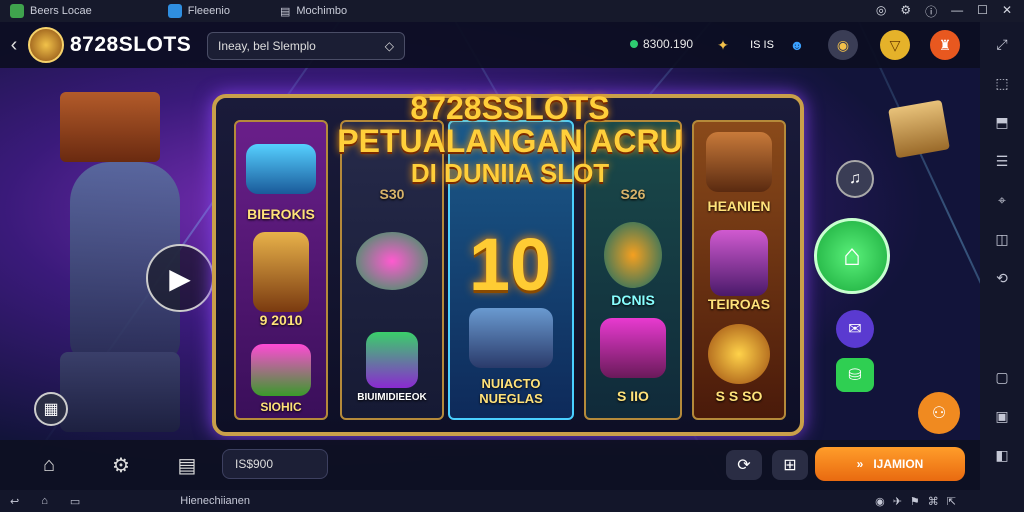 Image resolution: width=1024 pixels, height=512 pixels. I want to click on scroll-banner, so click(110, 127).